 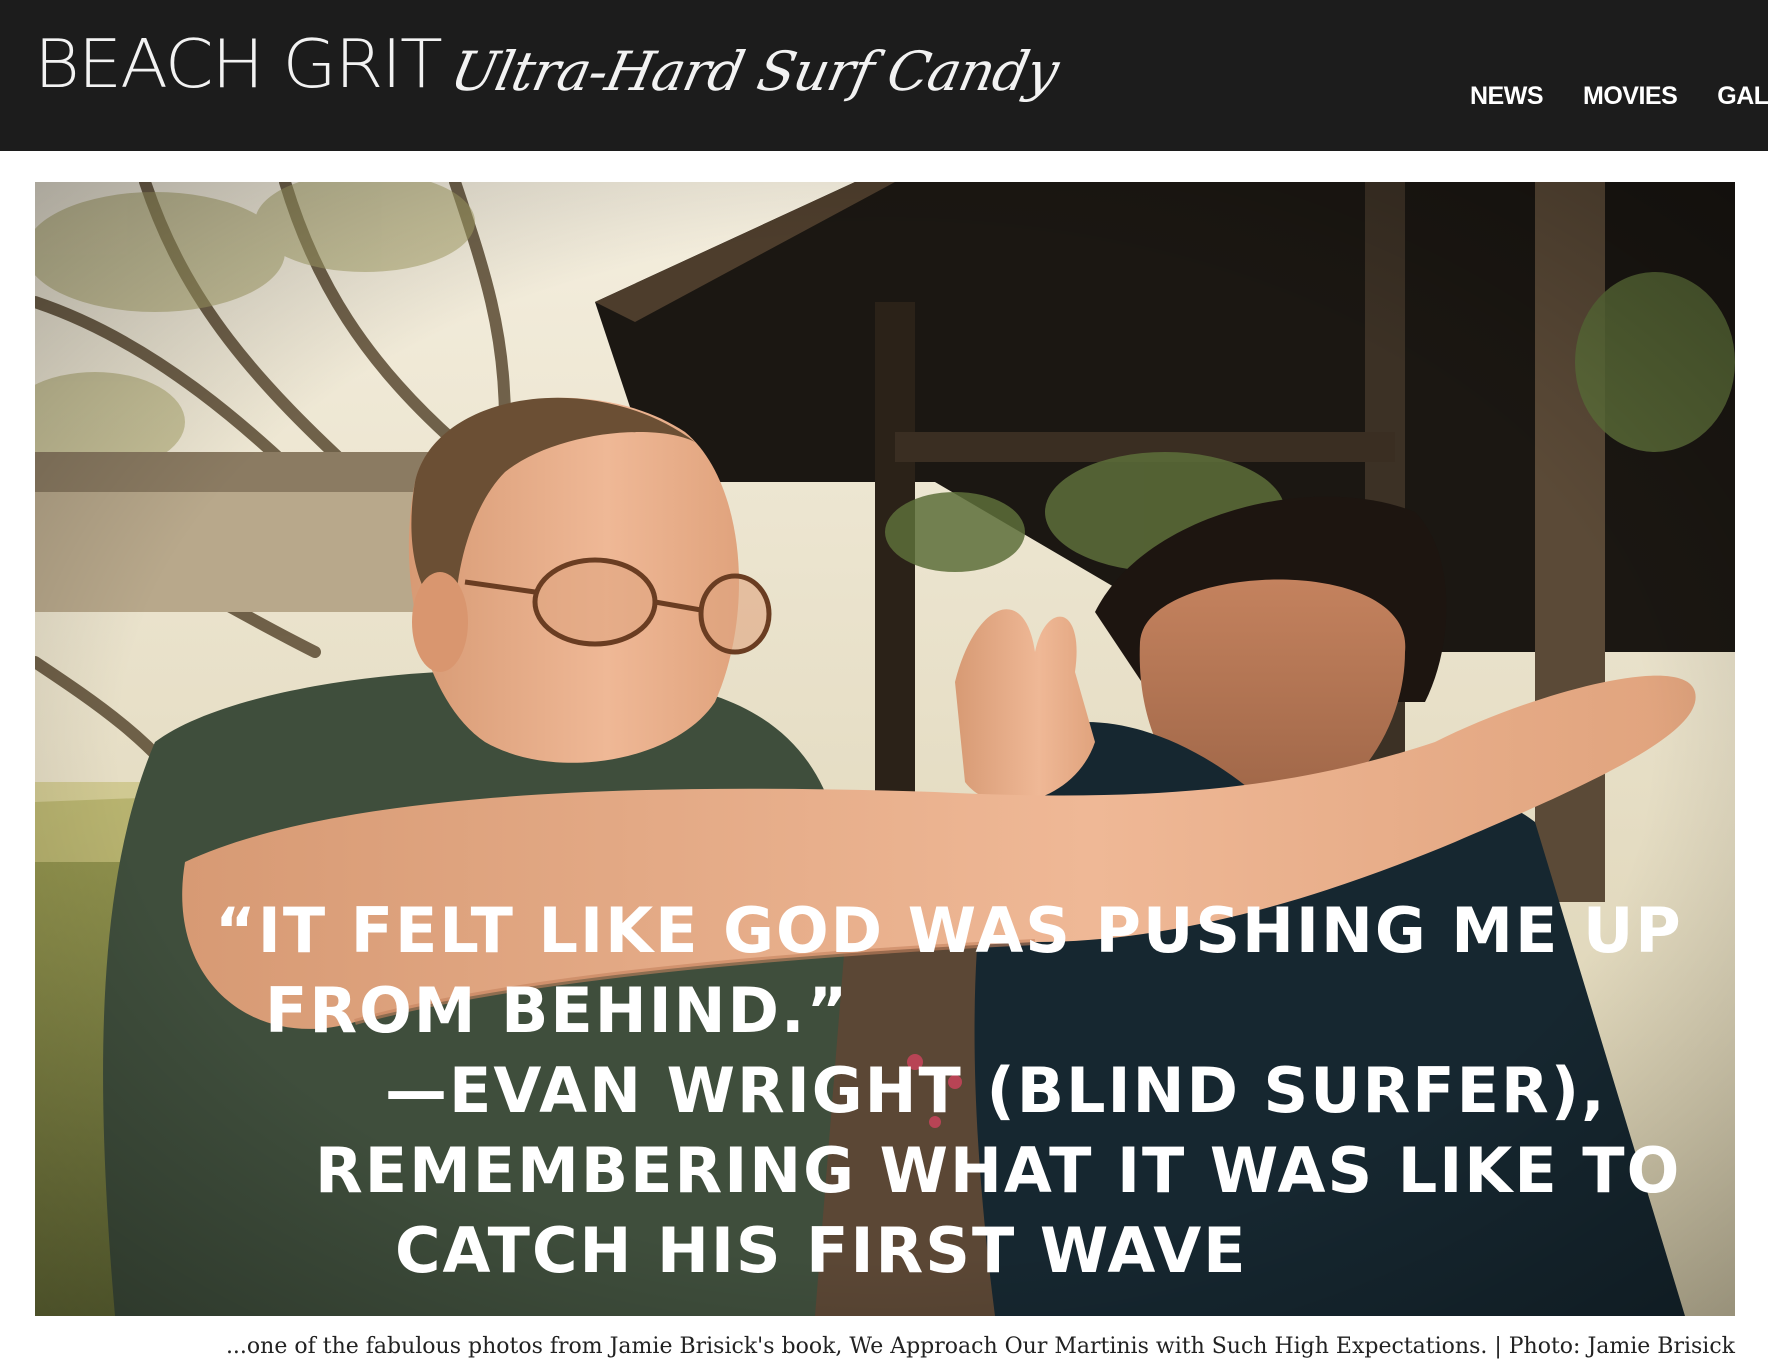 What do you see at coordinates (238, 64) in the screenshot?
I see `site-logo: BEACH GRIT` at bounding box center [238, 64].